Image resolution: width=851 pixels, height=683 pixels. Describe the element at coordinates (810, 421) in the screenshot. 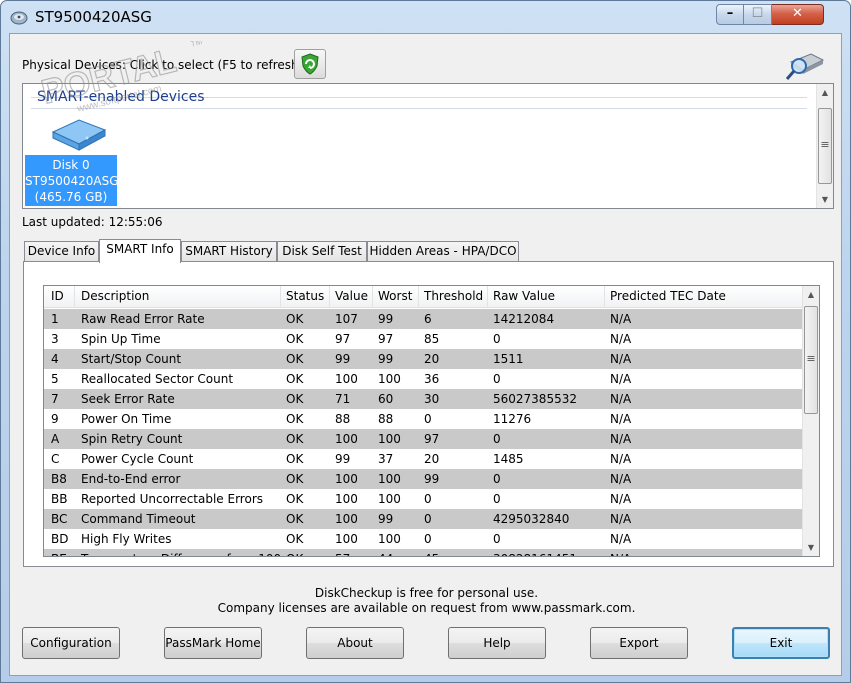

I see `table-scrollbar: ▲ ▼` at that location.